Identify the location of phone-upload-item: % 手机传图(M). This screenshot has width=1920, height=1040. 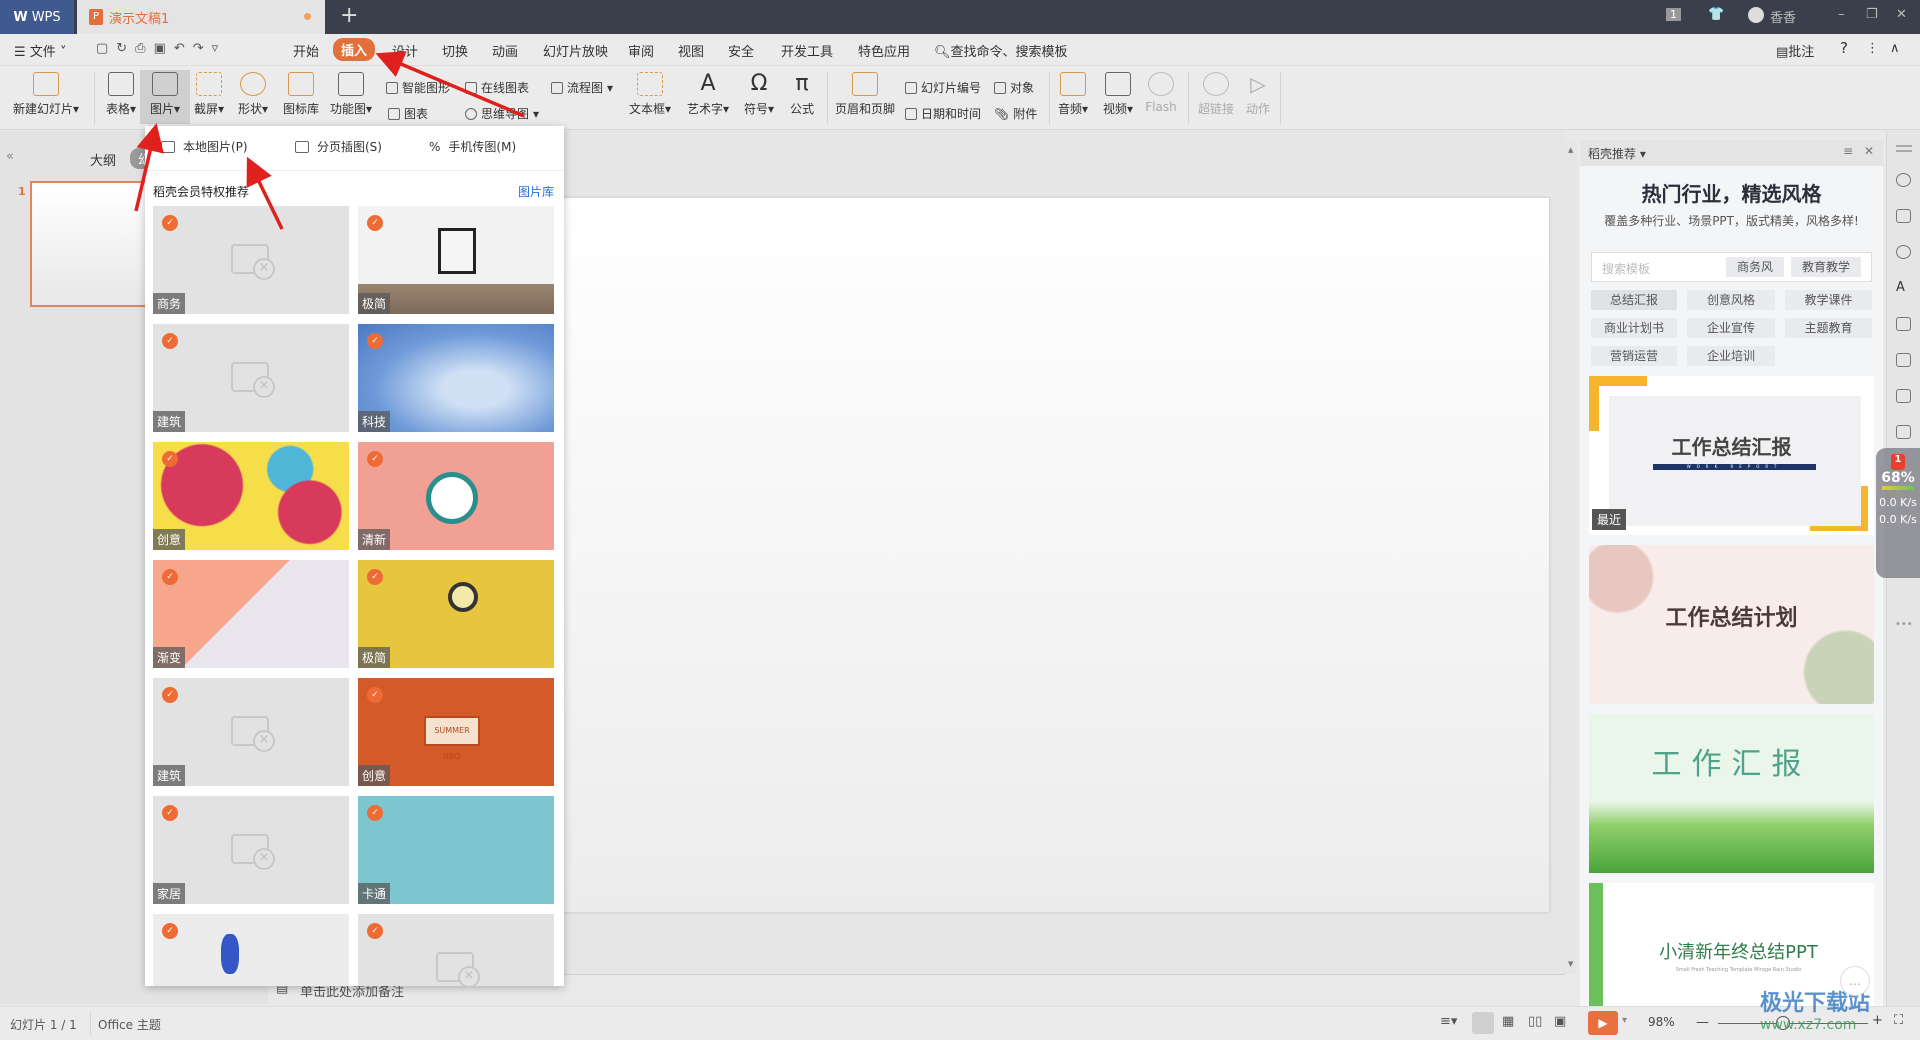
(472, 146).